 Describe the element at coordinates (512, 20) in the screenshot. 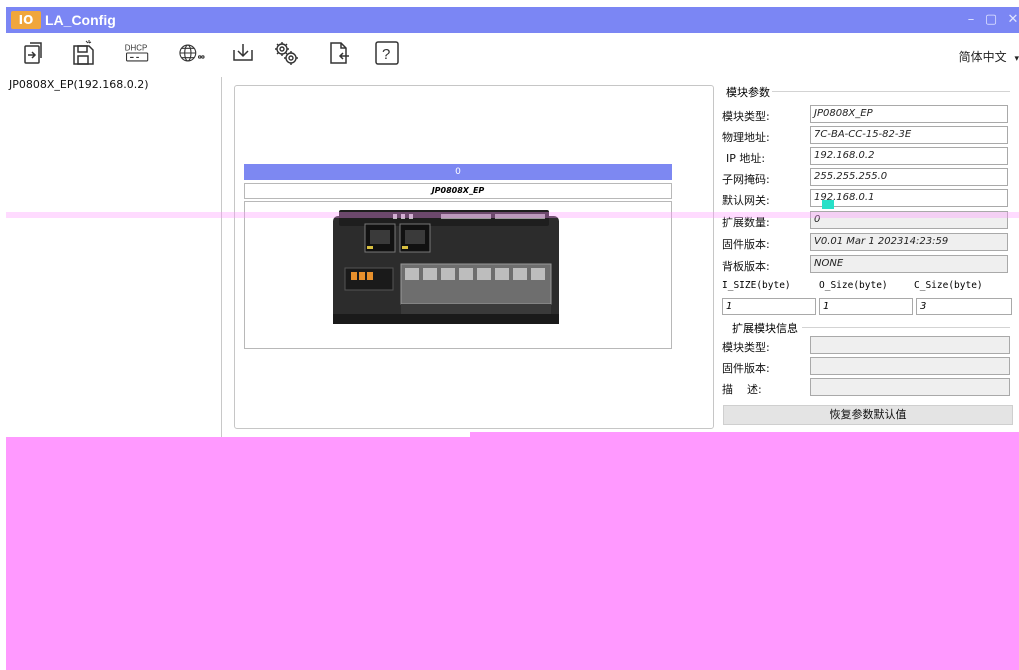

I see `title-bar: IO LA_Config – ▢ ✕` at that location.